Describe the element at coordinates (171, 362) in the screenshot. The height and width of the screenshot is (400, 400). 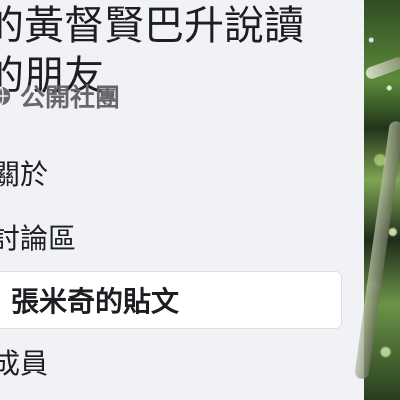
I see `nav-item-members: 成員` at that location.